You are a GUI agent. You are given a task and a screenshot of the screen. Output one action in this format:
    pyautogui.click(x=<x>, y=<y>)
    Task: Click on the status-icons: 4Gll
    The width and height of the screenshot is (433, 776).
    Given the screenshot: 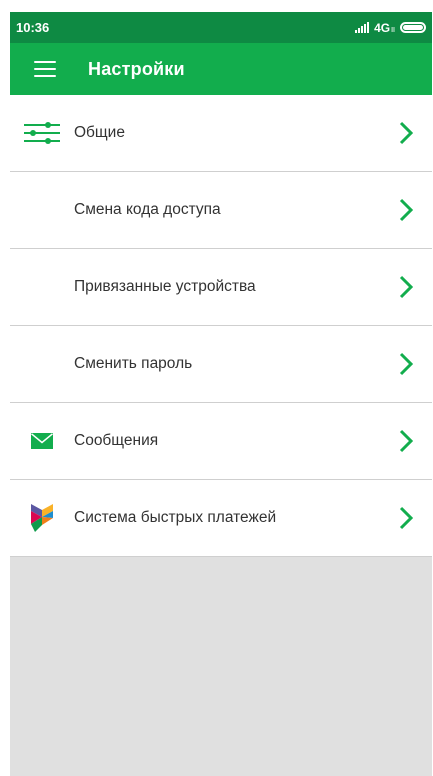 What is the action you would take?
    pyautogui.click(x=390, y=28)
    